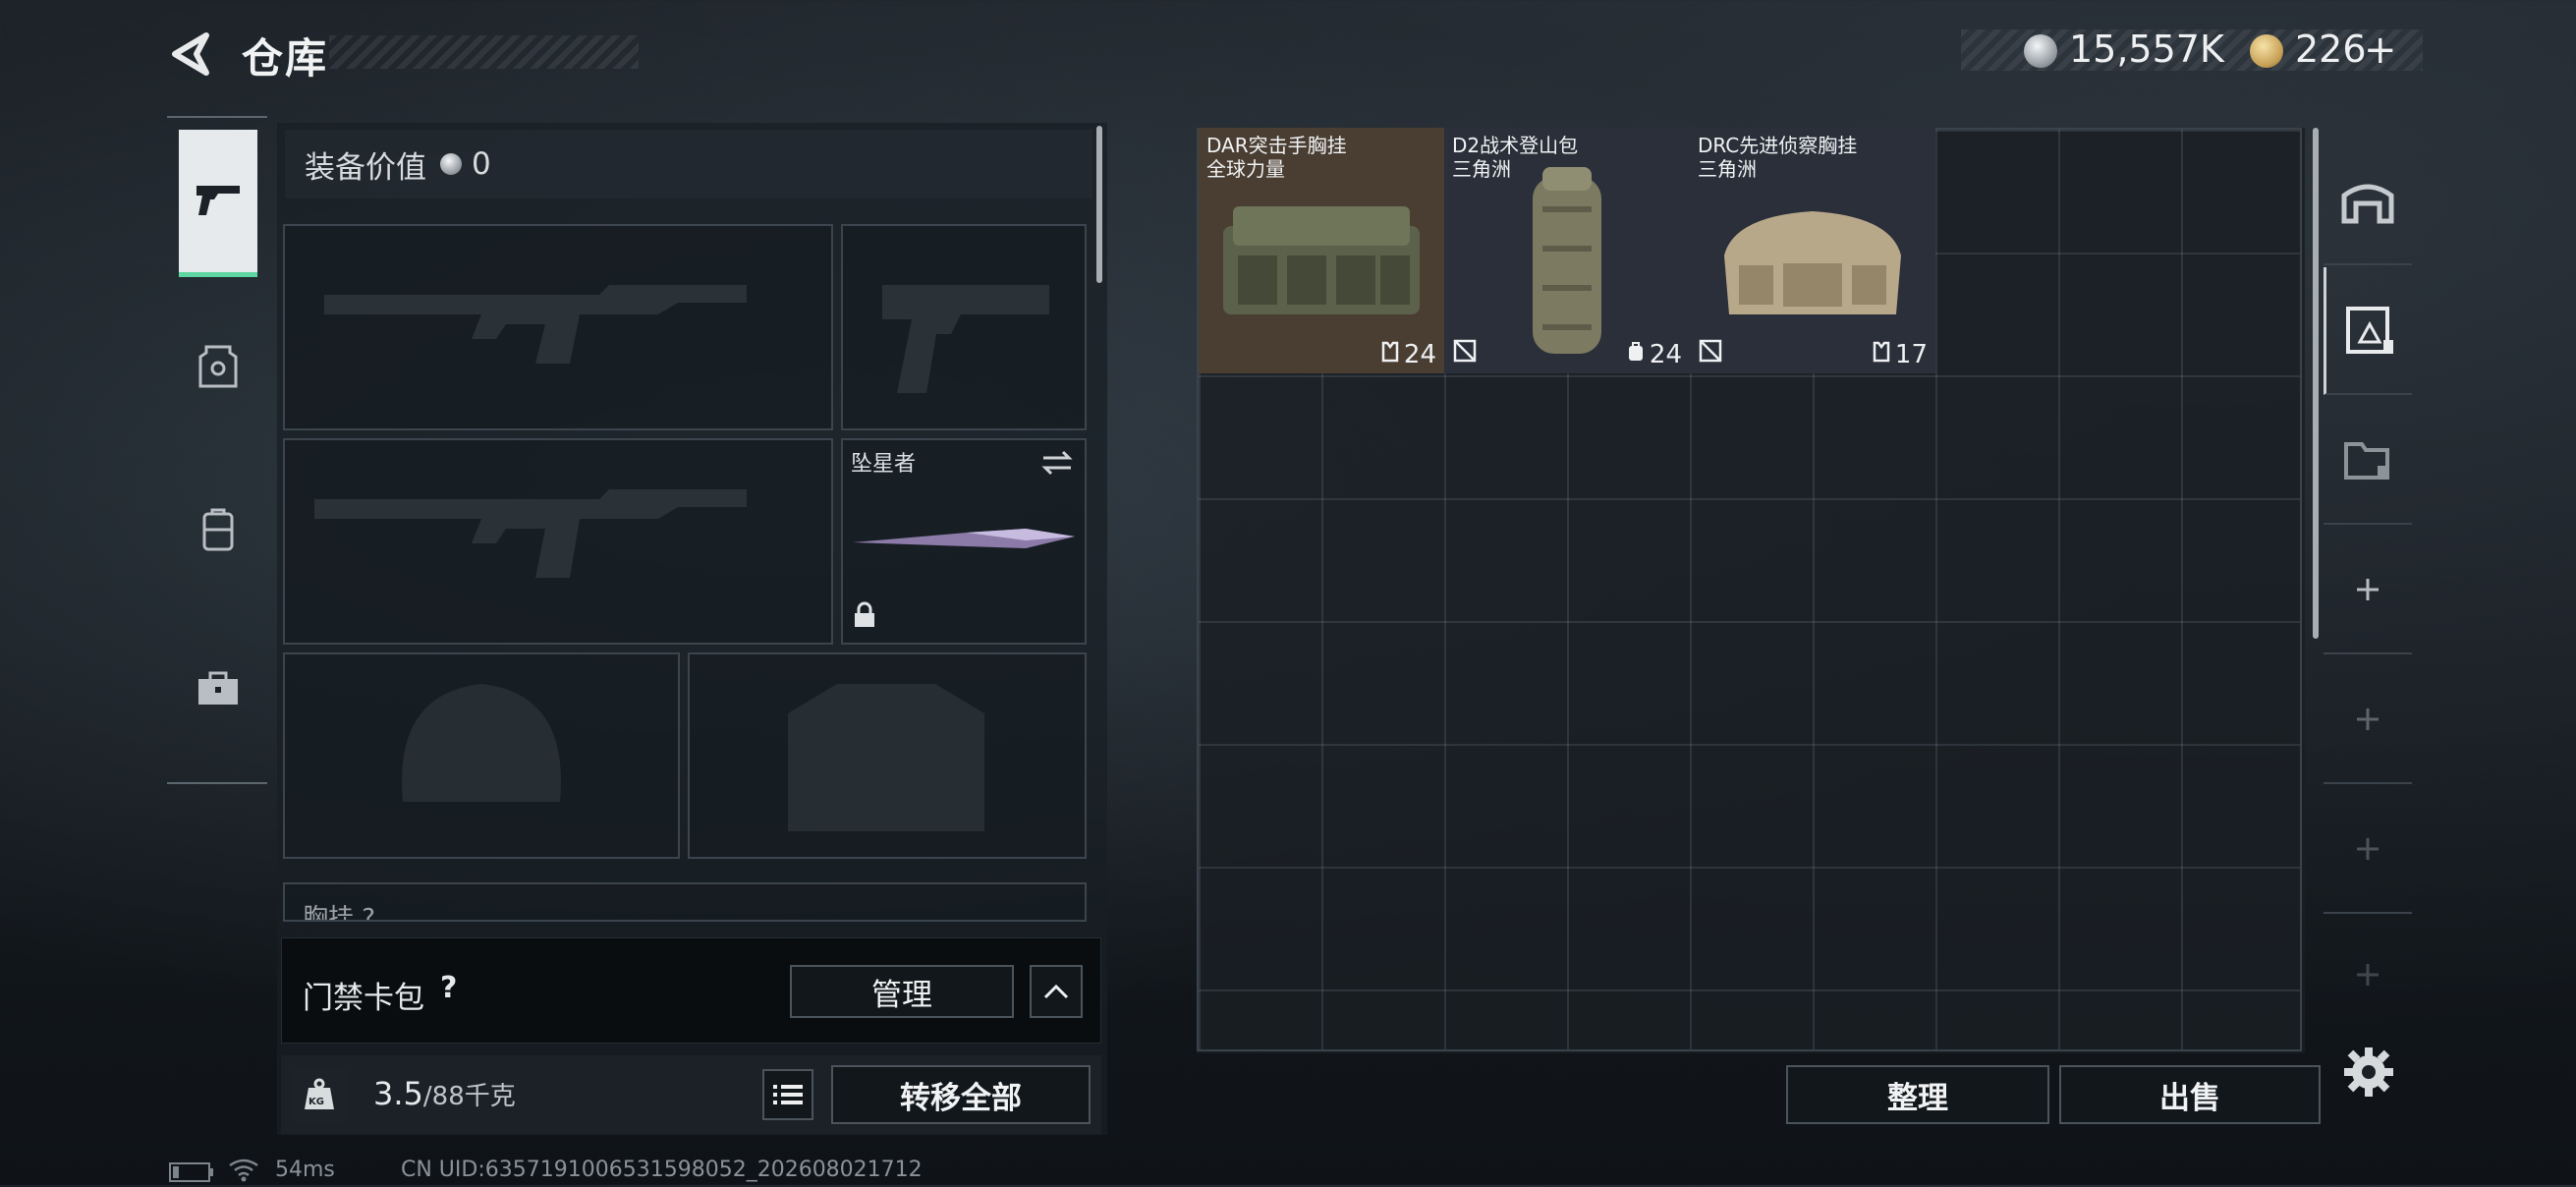  I want to click on melee-slot: 坠星者, so click(964, 541).